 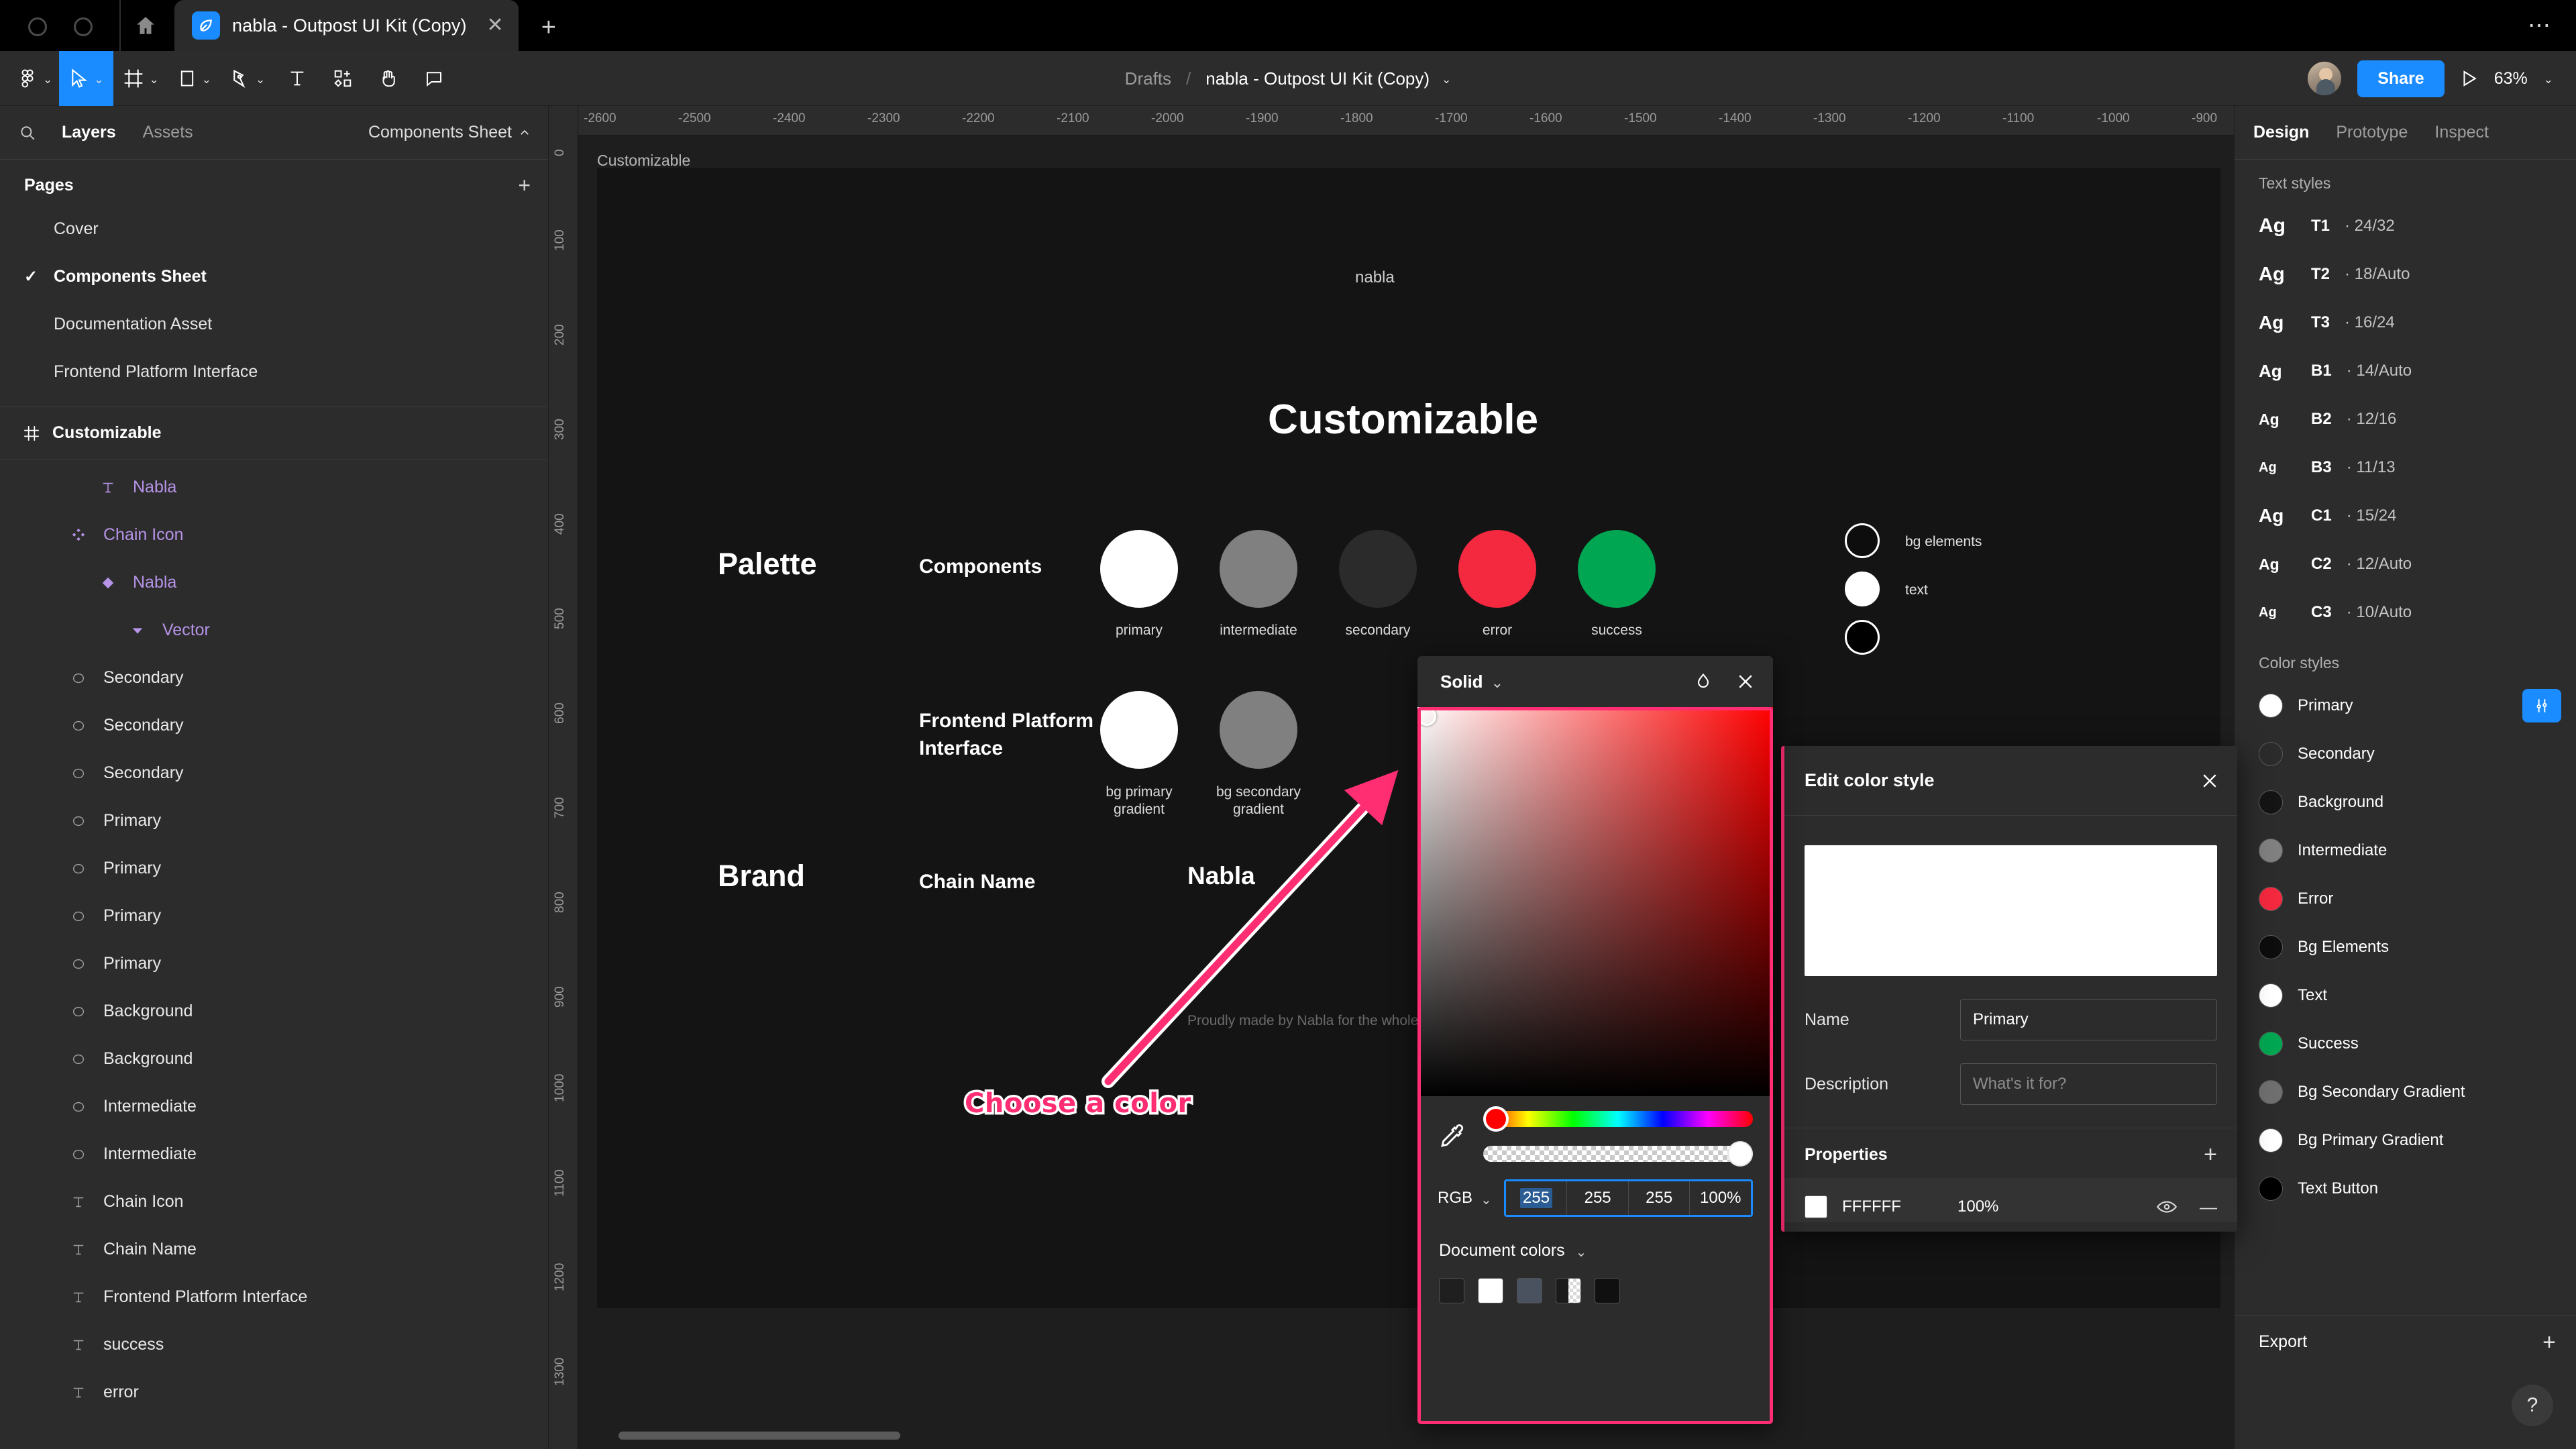 What do you see at coordinates (1536, 1198) in the screenshot?
I see `red-input: 255` at bounding box center [1536, 1198].